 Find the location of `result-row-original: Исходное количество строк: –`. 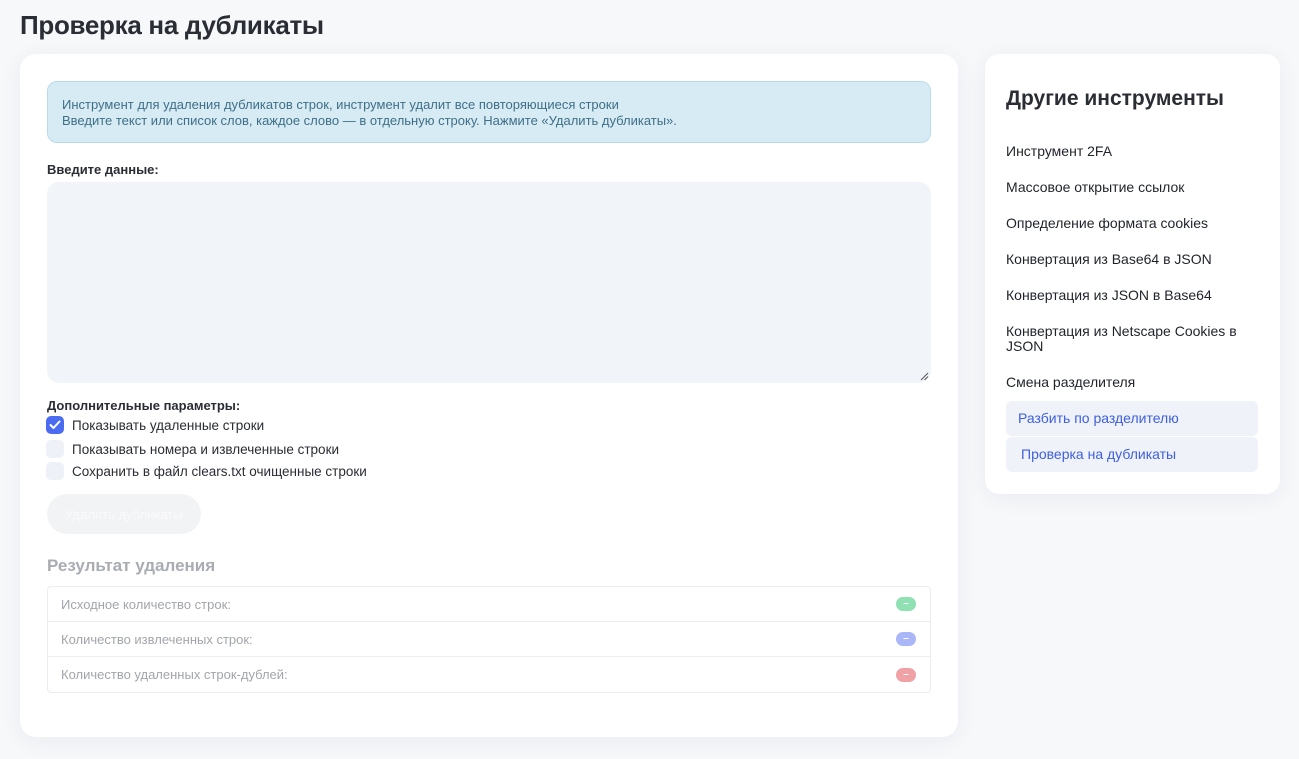

result-row-original: Исходное количество строк: – is located at coordinates (489, 604).